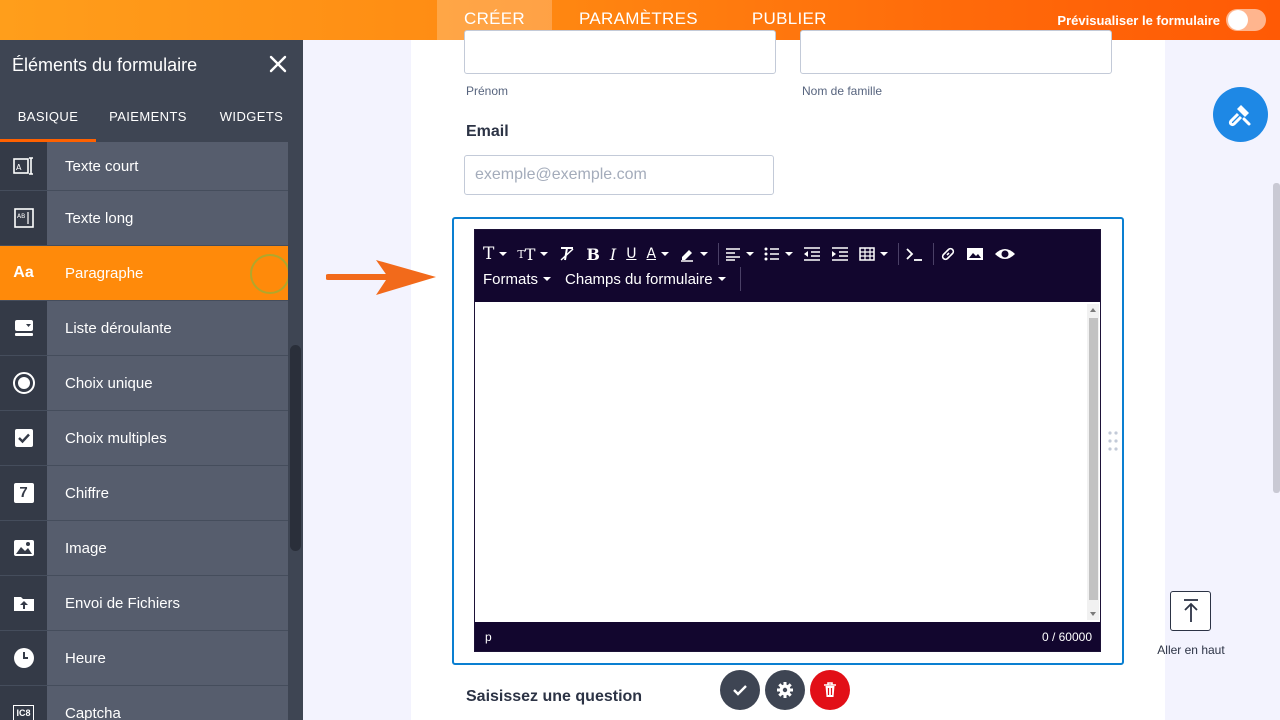  What do you see at coordinates (23, 703) in the screenshot?
I see `captcha-icon: IC8` at bounding box center [23, 703].